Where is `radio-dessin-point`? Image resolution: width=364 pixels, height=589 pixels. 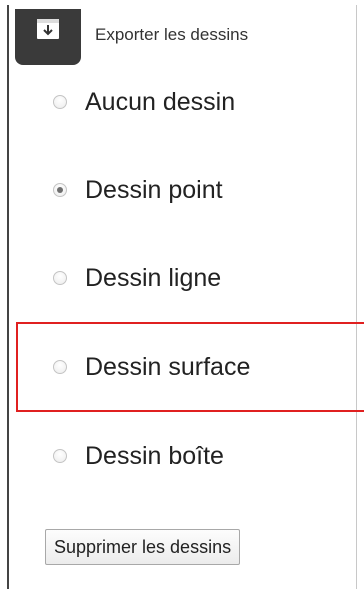 radio-dessin-point is located at coordinates (60, 190).